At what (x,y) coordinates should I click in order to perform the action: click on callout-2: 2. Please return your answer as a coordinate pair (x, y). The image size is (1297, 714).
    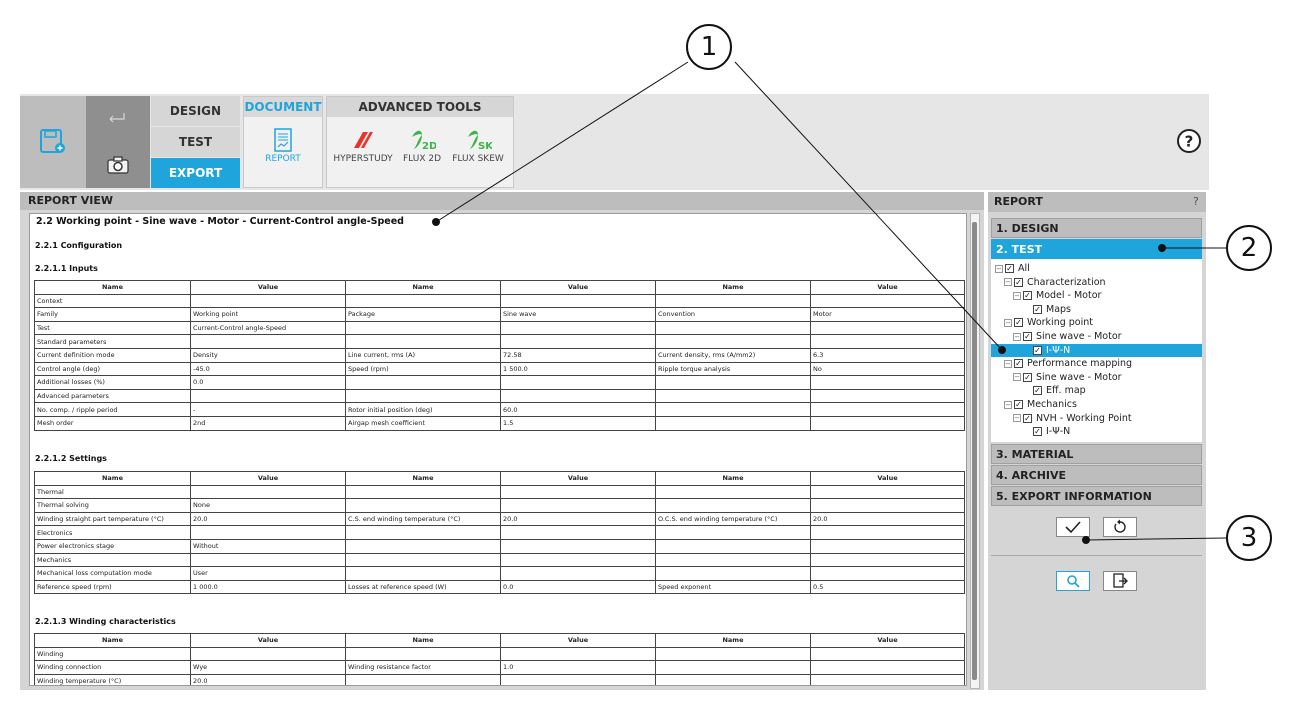
    Looking at the image, I should click on (1249, 248).